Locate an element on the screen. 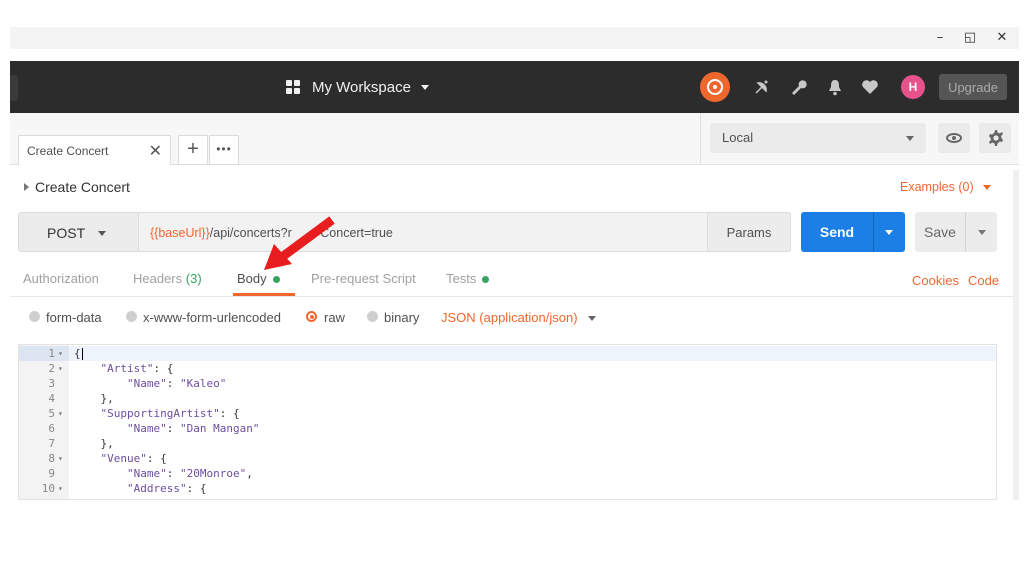  eye-icon is located at coordinates (954, 138).